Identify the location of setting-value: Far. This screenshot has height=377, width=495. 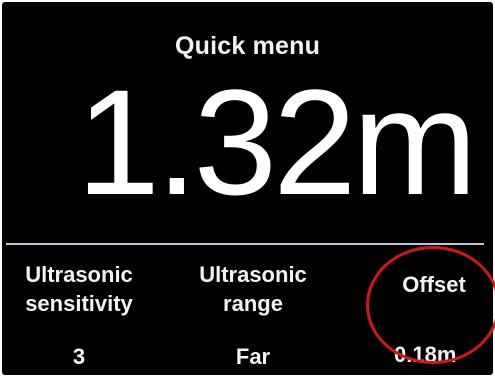
(253, 356).